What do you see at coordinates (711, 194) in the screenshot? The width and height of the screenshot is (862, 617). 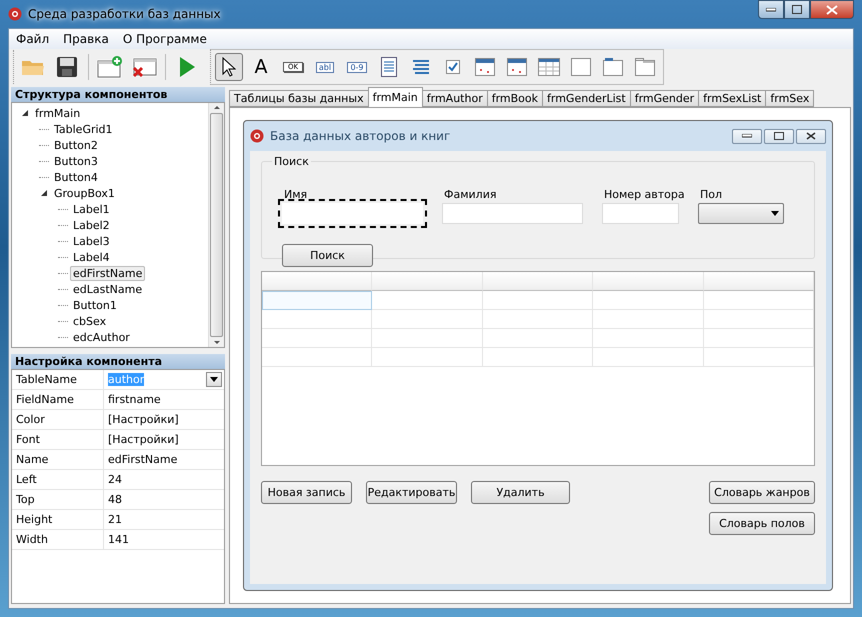 I see `field-label: Пол` at bounding box center [711, 194].